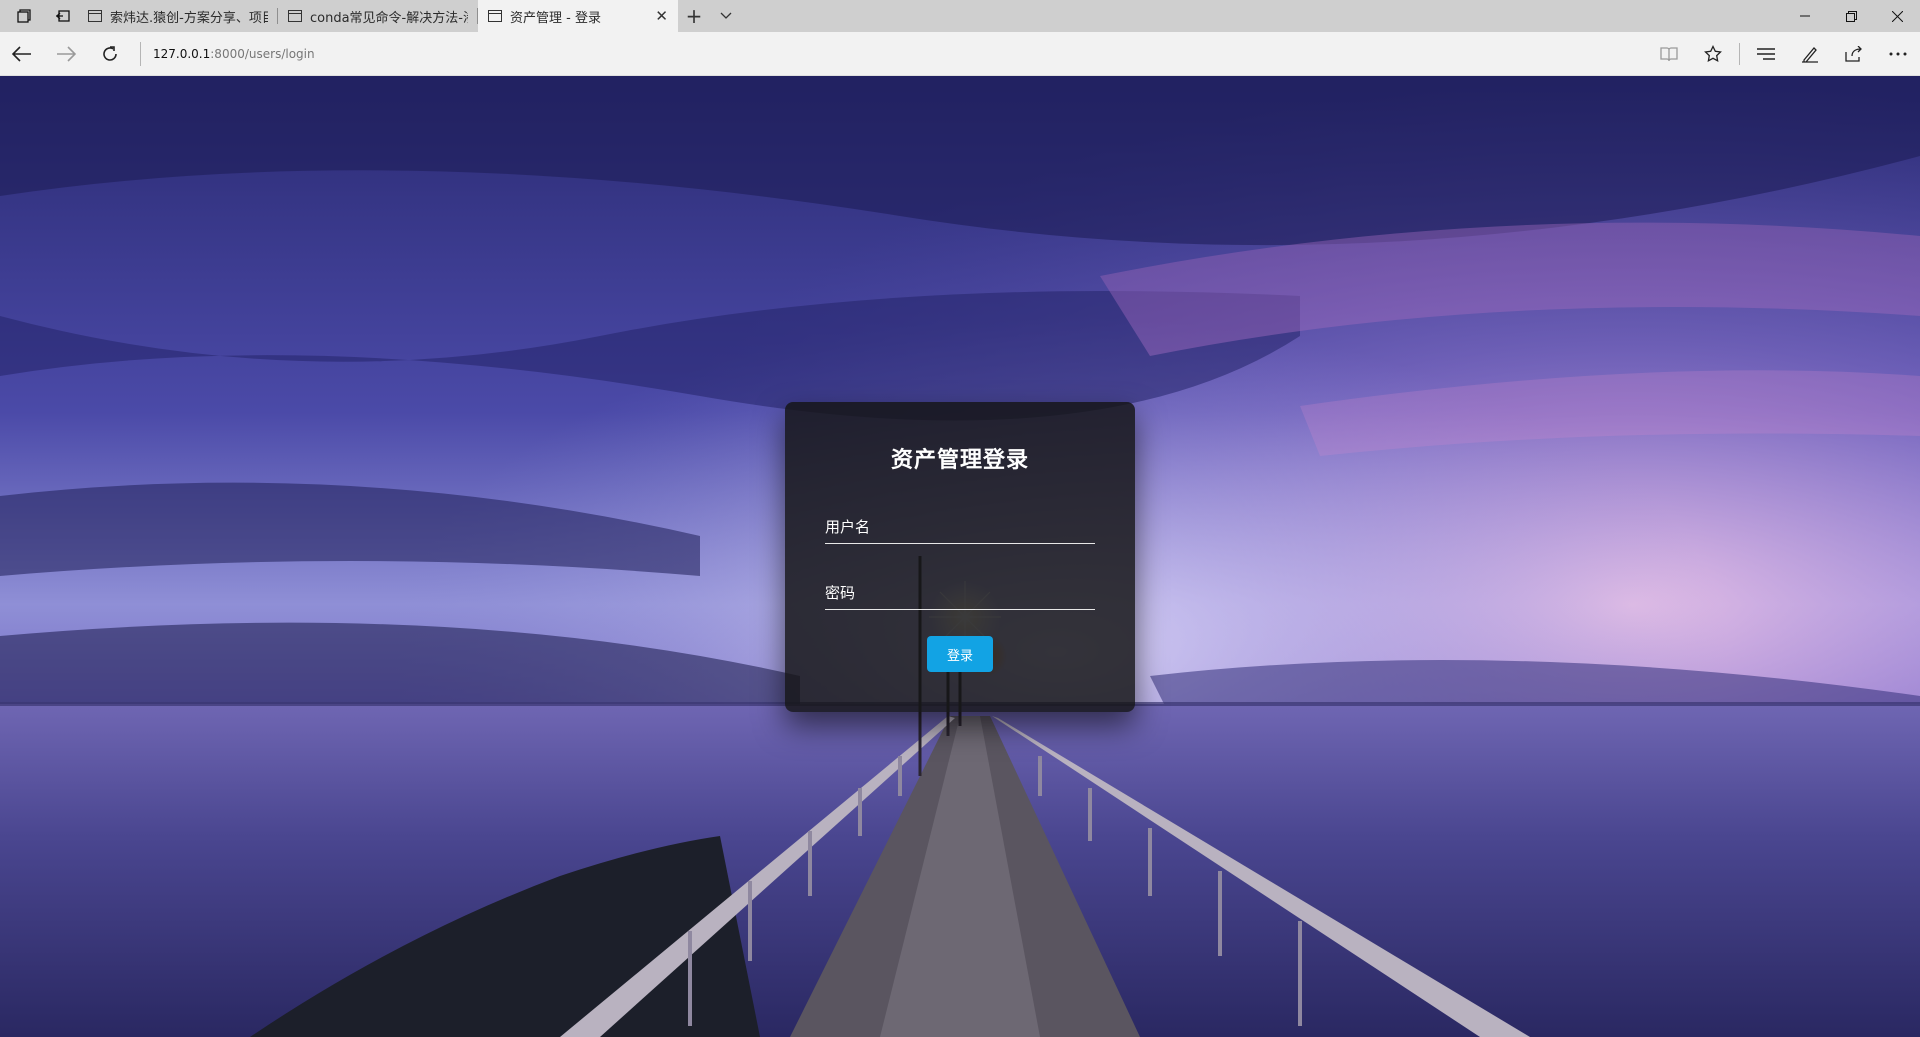 This screenshot has height=1037, width=1920. Describe the element at coordinates (63, 16) in the screenshot. I see `restore-tabs-icon` at that location.